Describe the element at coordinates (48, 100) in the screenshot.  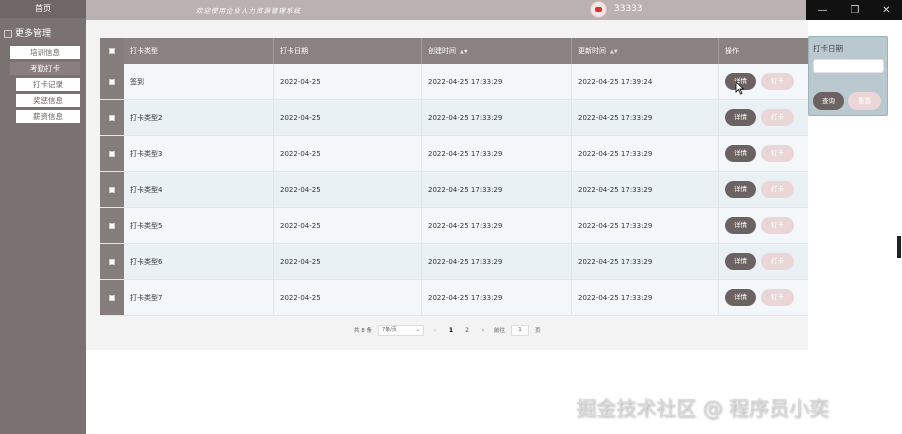
I see `sidebar-item-rewards: 奖惩信息` at that location.